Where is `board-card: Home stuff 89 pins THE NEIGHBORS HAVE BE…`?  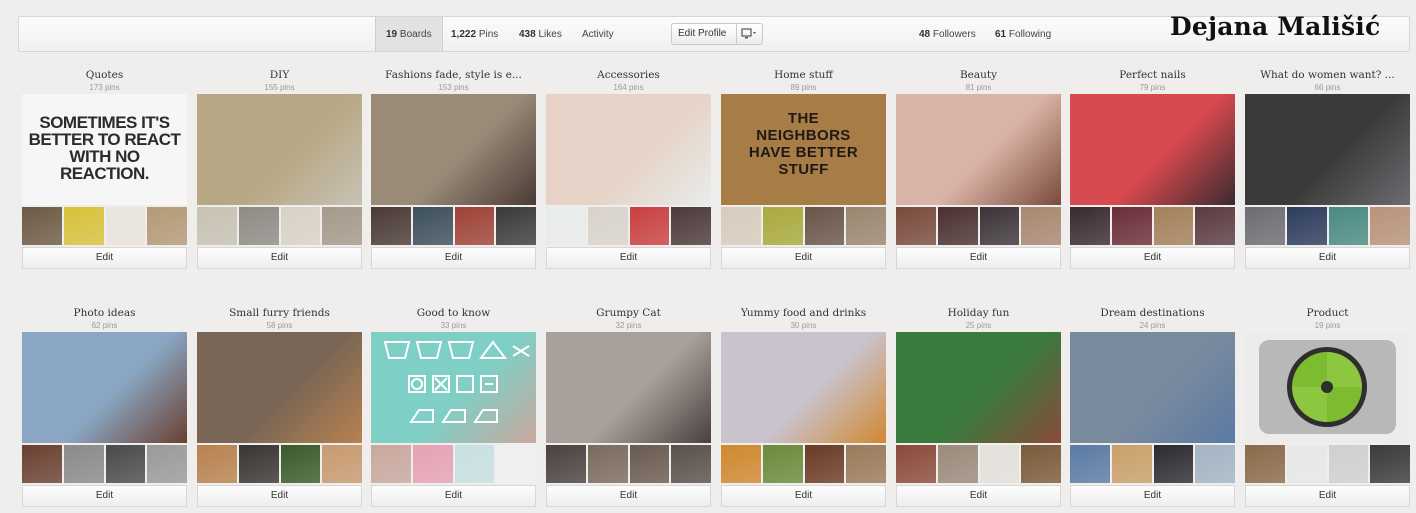 board-card: Home stuff 89 pins THE NEIGHBORS HAVE BE… is located at coordinates (803, 168).